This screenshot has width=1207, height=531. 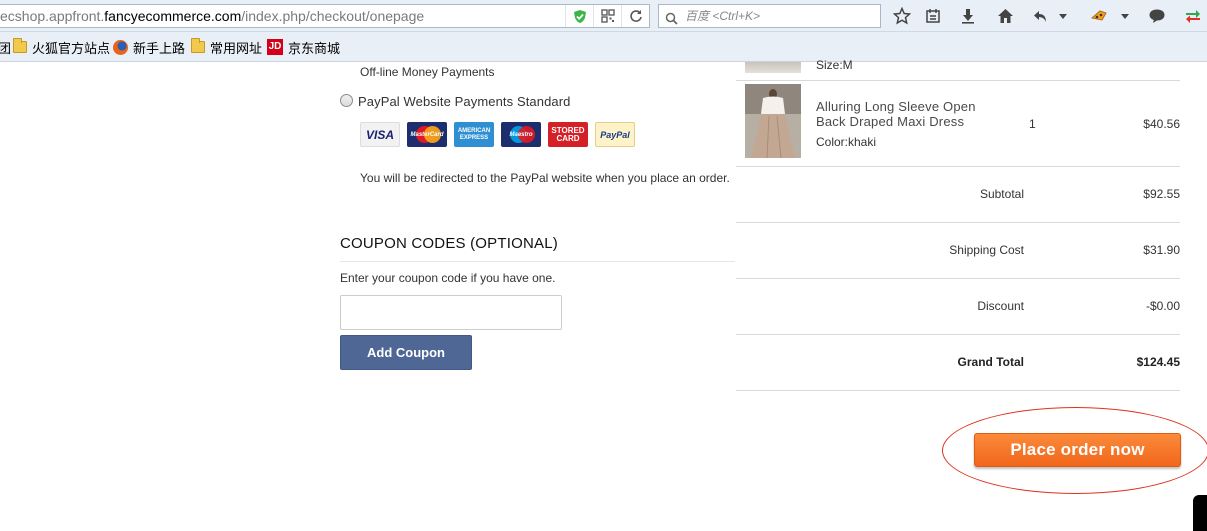 What do you see at coordinates (173, 16) in the screenshot?
I see `url-domain: fancyecommerce.com` at bounding box center [173, 16].